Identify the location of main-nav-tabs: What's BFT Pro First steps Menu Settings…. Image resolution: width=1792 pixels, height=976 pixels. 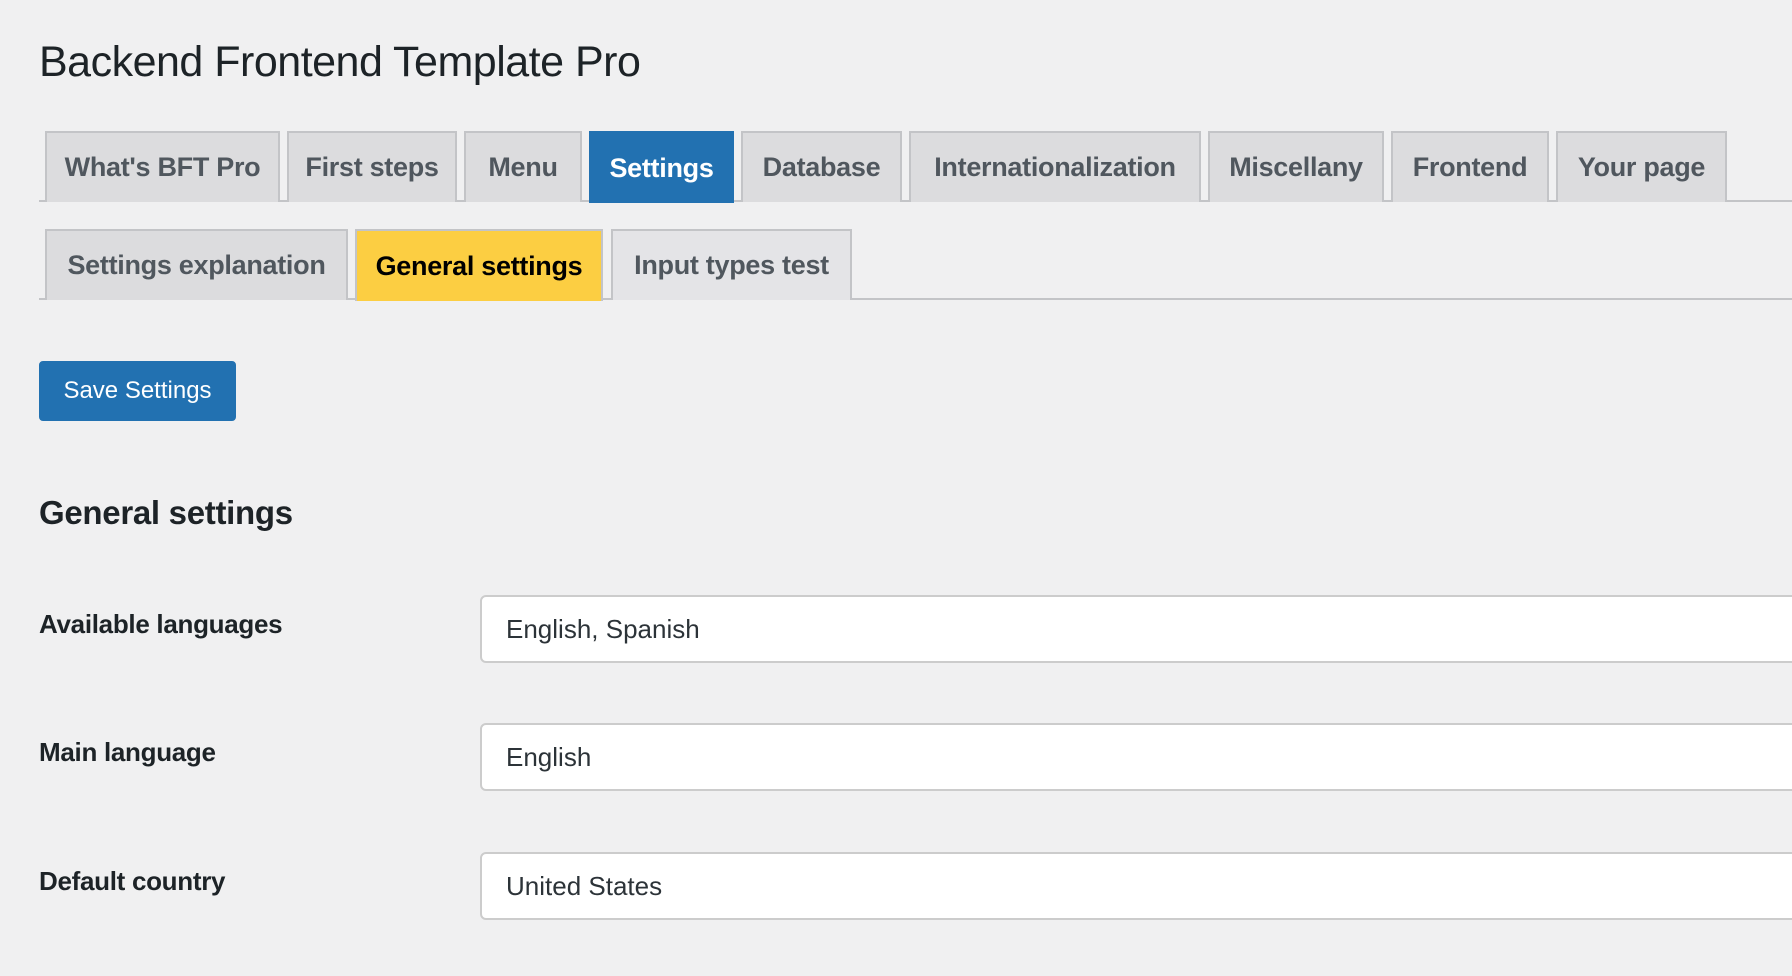
(915, 166).